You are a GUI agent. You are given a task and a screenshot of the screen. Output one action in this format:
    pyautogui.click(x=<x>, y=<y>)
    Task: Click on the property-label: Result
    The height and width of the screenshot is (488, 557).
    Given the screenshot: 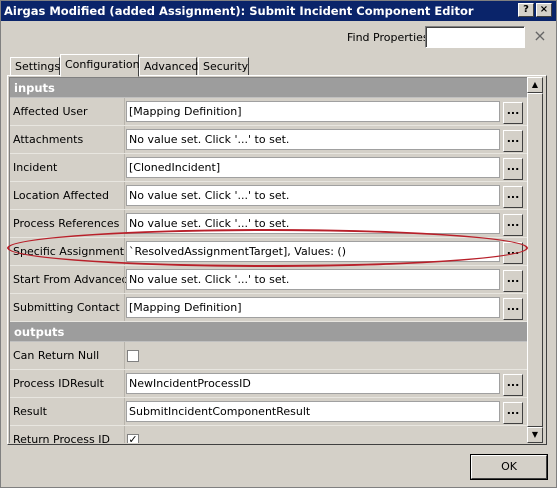 What is the action you would take?
    pyautogui.click(x=30, y=411)
    